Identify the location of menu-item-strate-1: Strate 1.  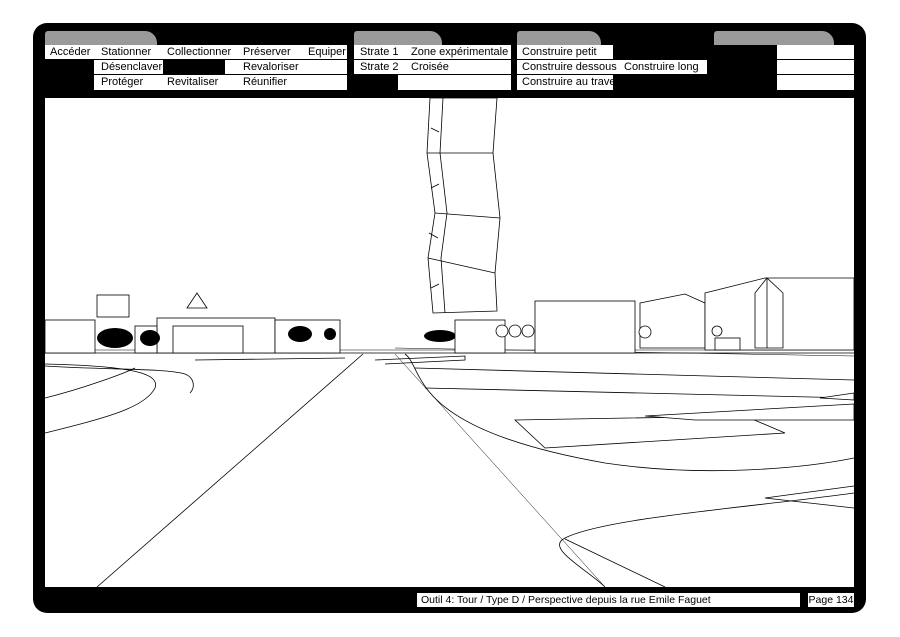
(379, 52).